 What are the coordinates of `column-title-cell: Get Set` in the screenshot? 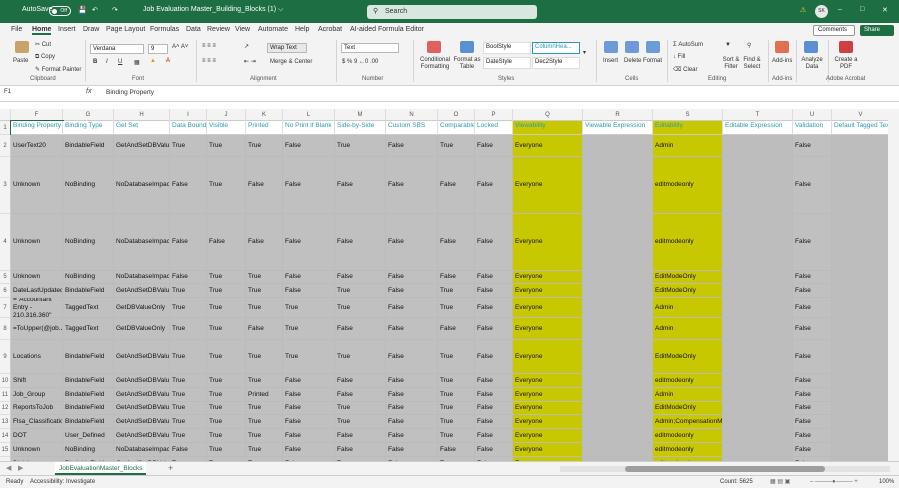 It's located at (142, 128).